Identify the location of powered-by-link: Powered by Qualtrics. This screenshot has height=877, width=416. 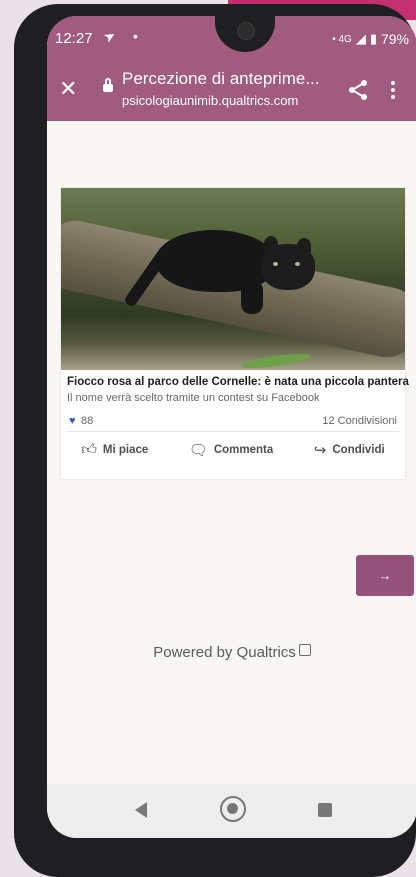
(231, 652).